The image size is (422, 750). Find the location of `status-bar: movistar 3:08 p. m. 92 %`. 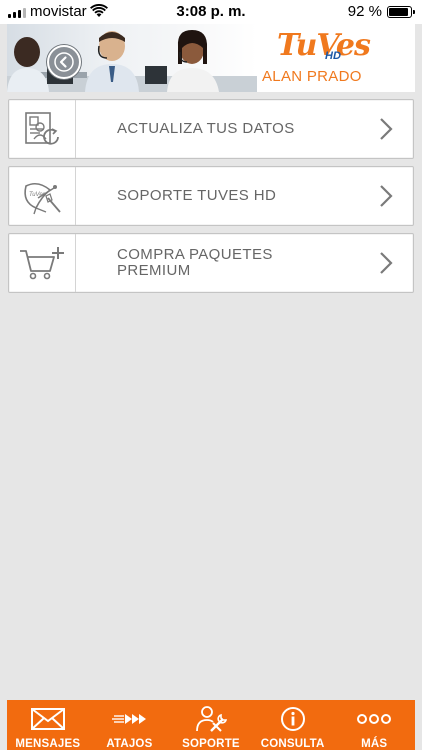

status-bar: movistar 3:08 p. m. 92 % is located at coordinates (211, 12).